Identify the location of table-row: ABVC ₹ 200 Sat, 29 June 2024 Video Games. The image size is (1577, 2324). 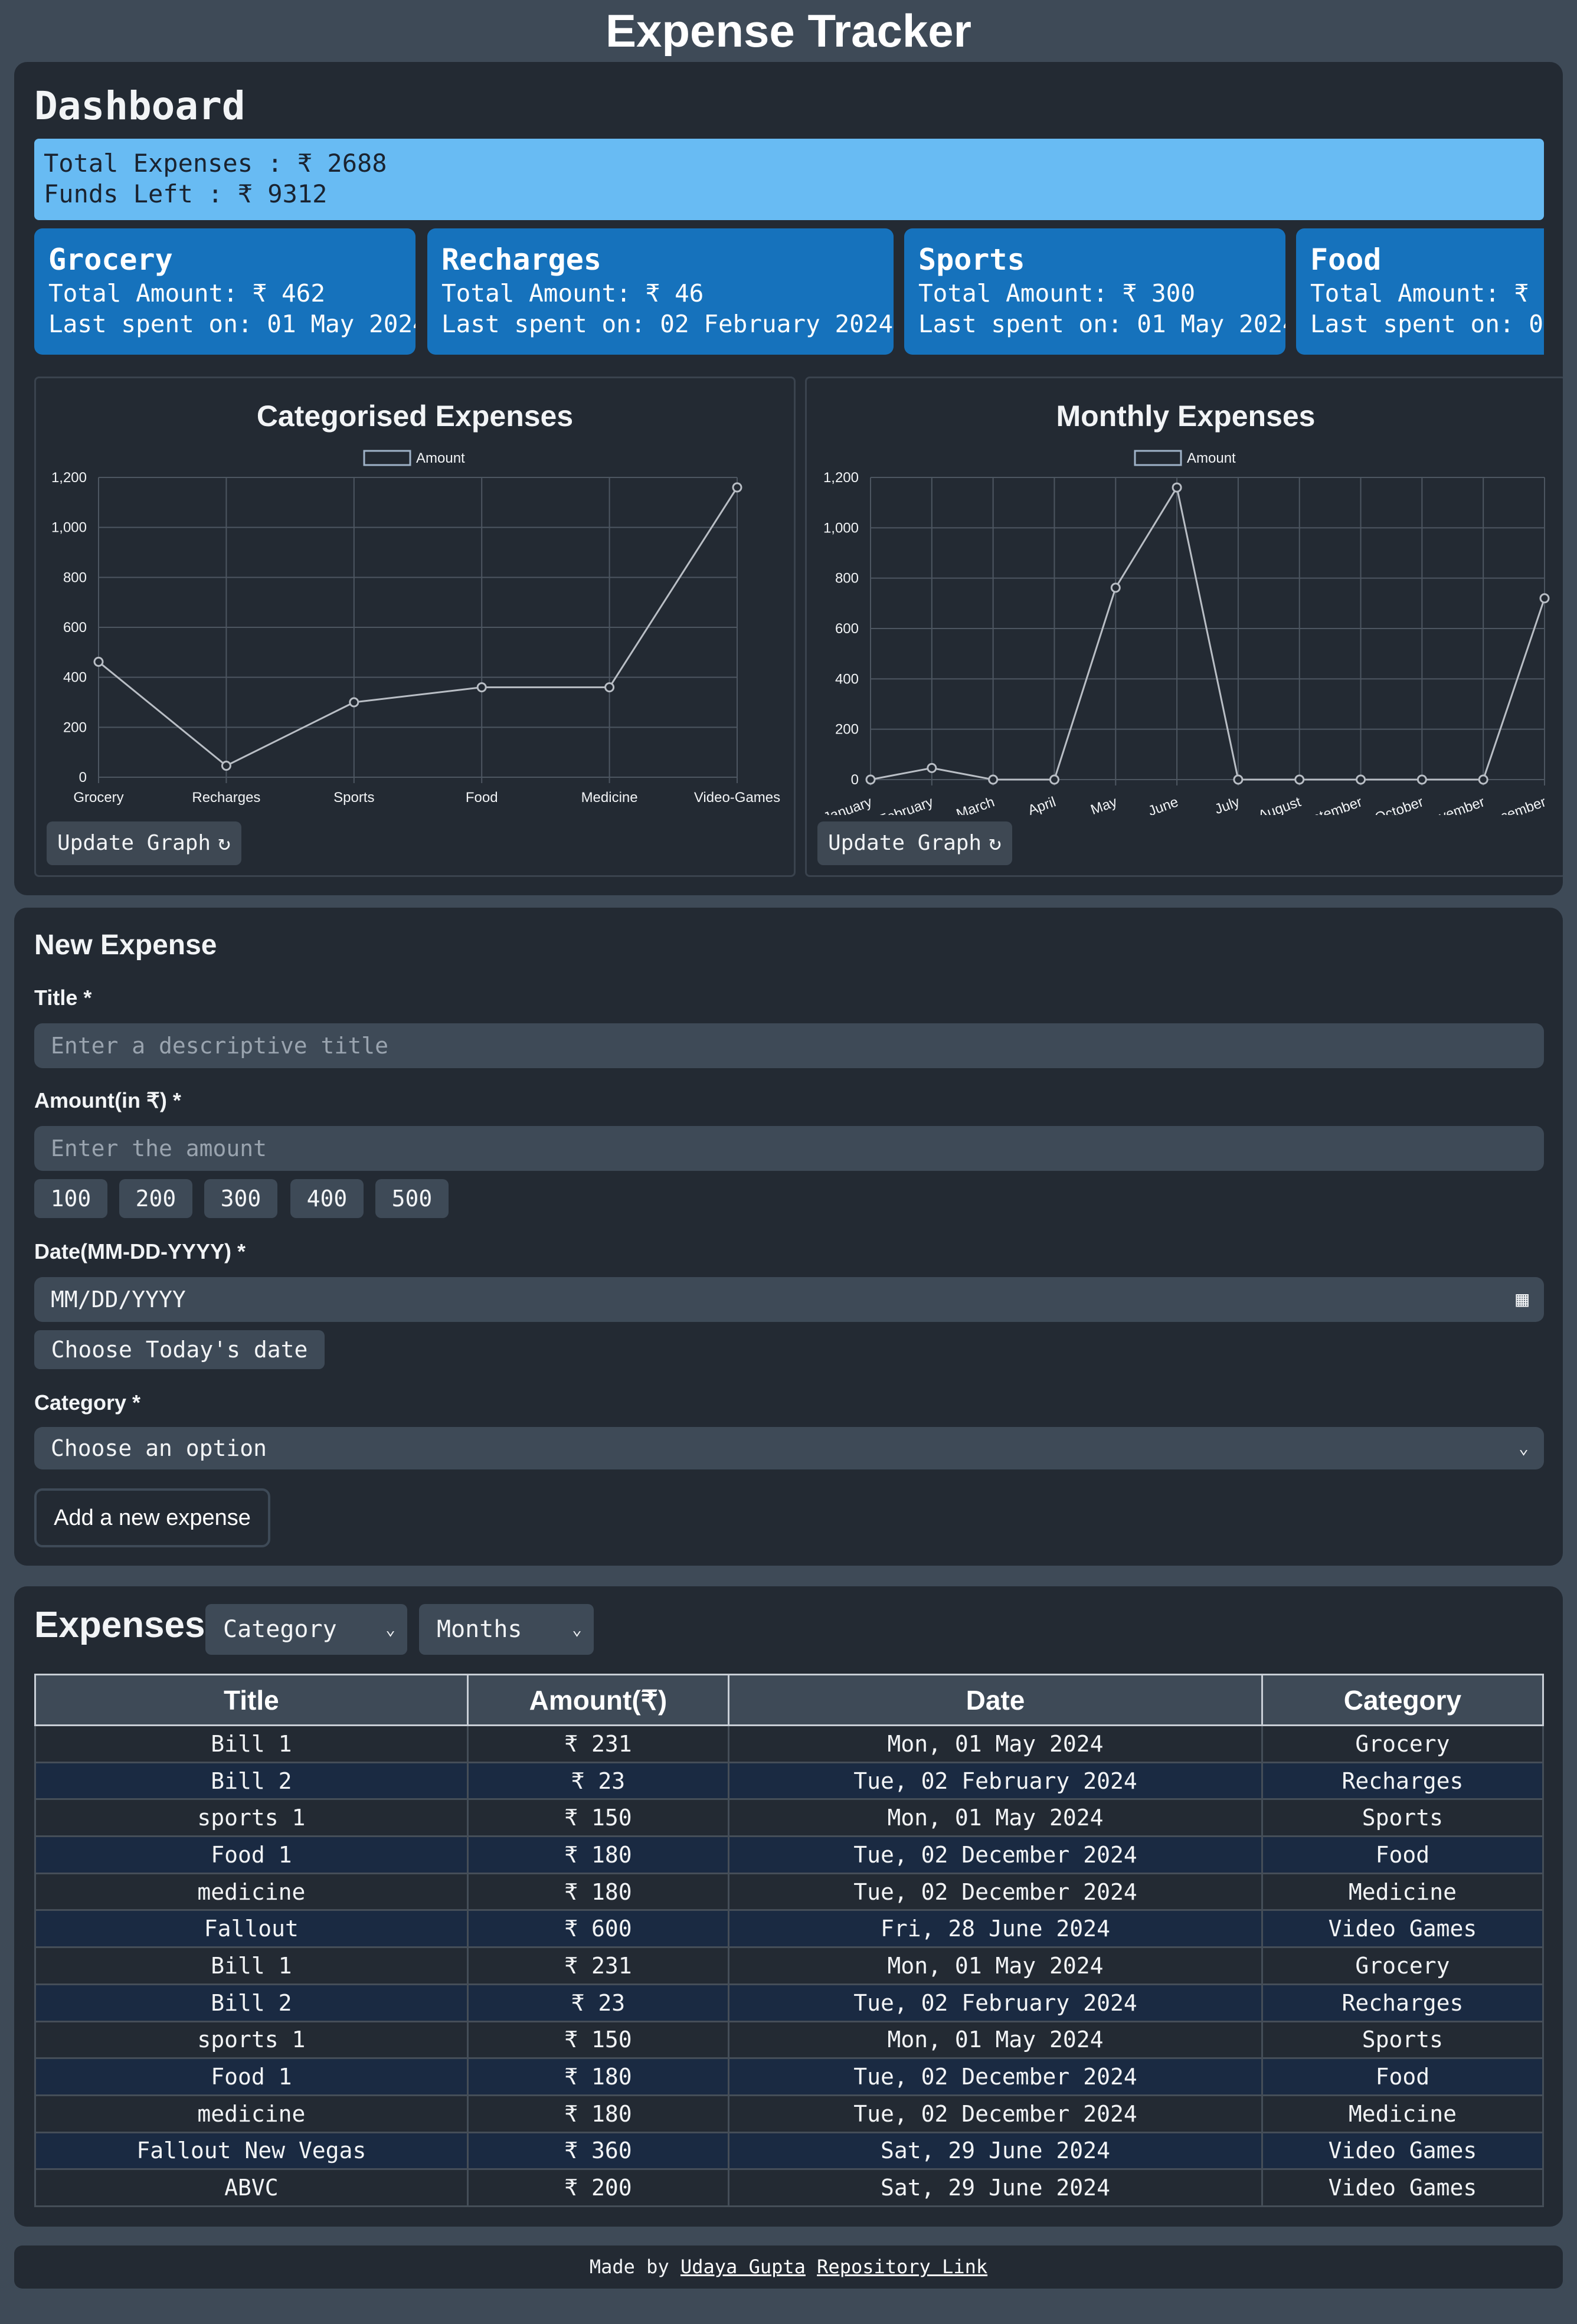
(789, 2187).